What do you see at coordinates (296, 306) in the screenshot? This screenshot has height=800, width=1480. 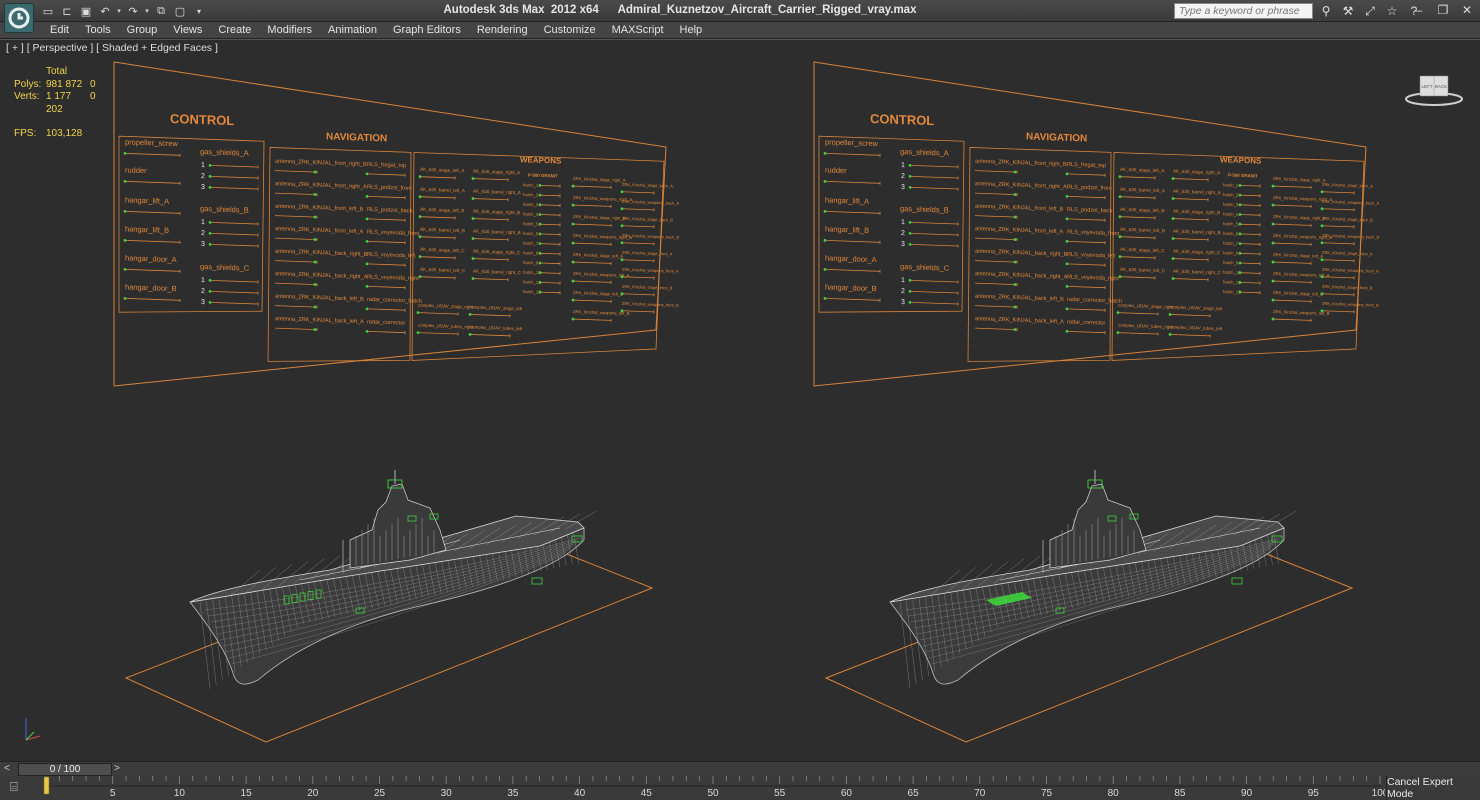 I see `navigation-slider-antenna_ZRK_KINJAL_back_left_B` at bounding box center [296, 306].